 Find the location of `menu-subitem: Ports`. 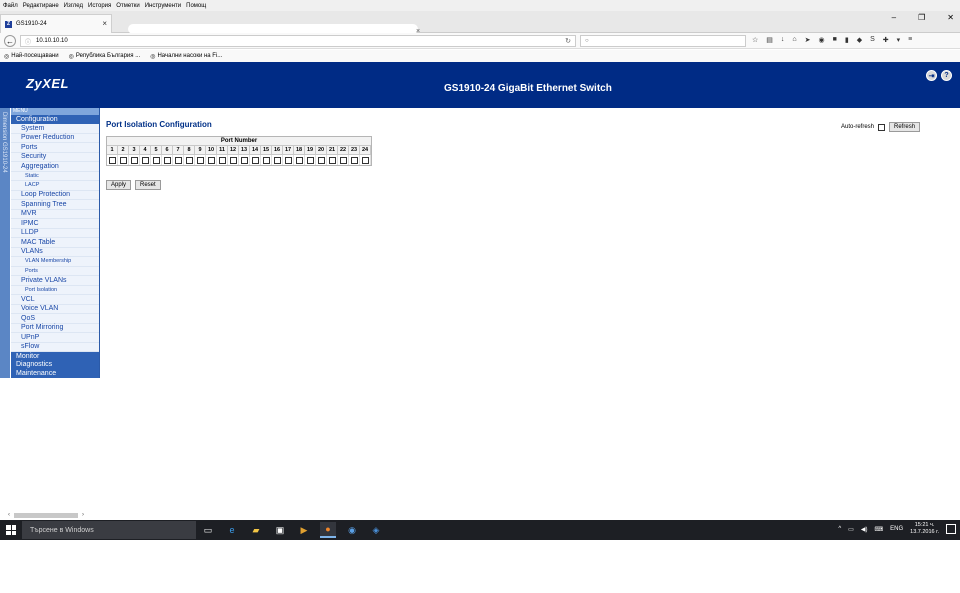

menu-subitem: Ports is located at coordinates (55, 271).